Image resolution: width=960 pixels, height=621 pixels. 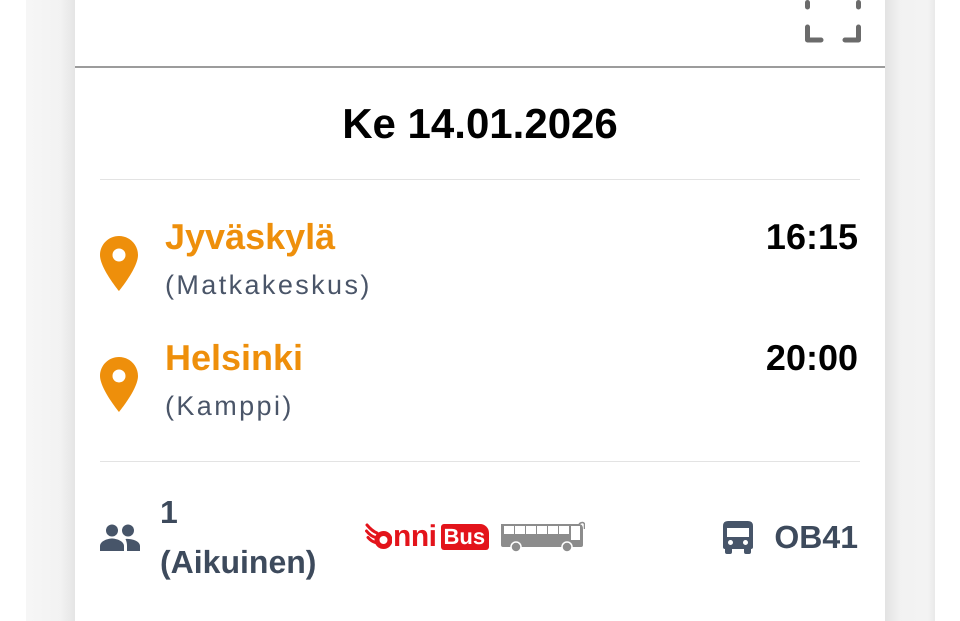 I want to click on wing-icon, so click(x=378, y=537).